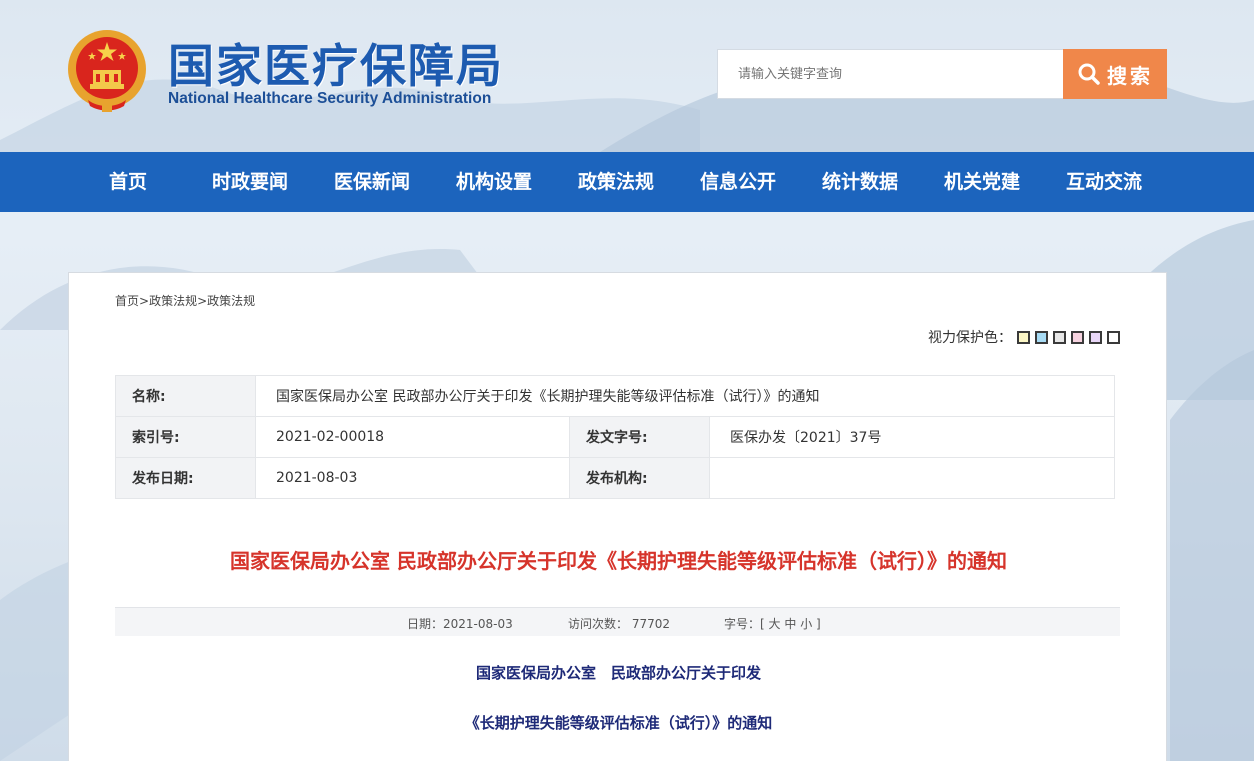 Image resolution: width=1254 pixels, height=761 pixels. I want to click on nav-item-politics-news: 时政要闻, so click(250, 182).